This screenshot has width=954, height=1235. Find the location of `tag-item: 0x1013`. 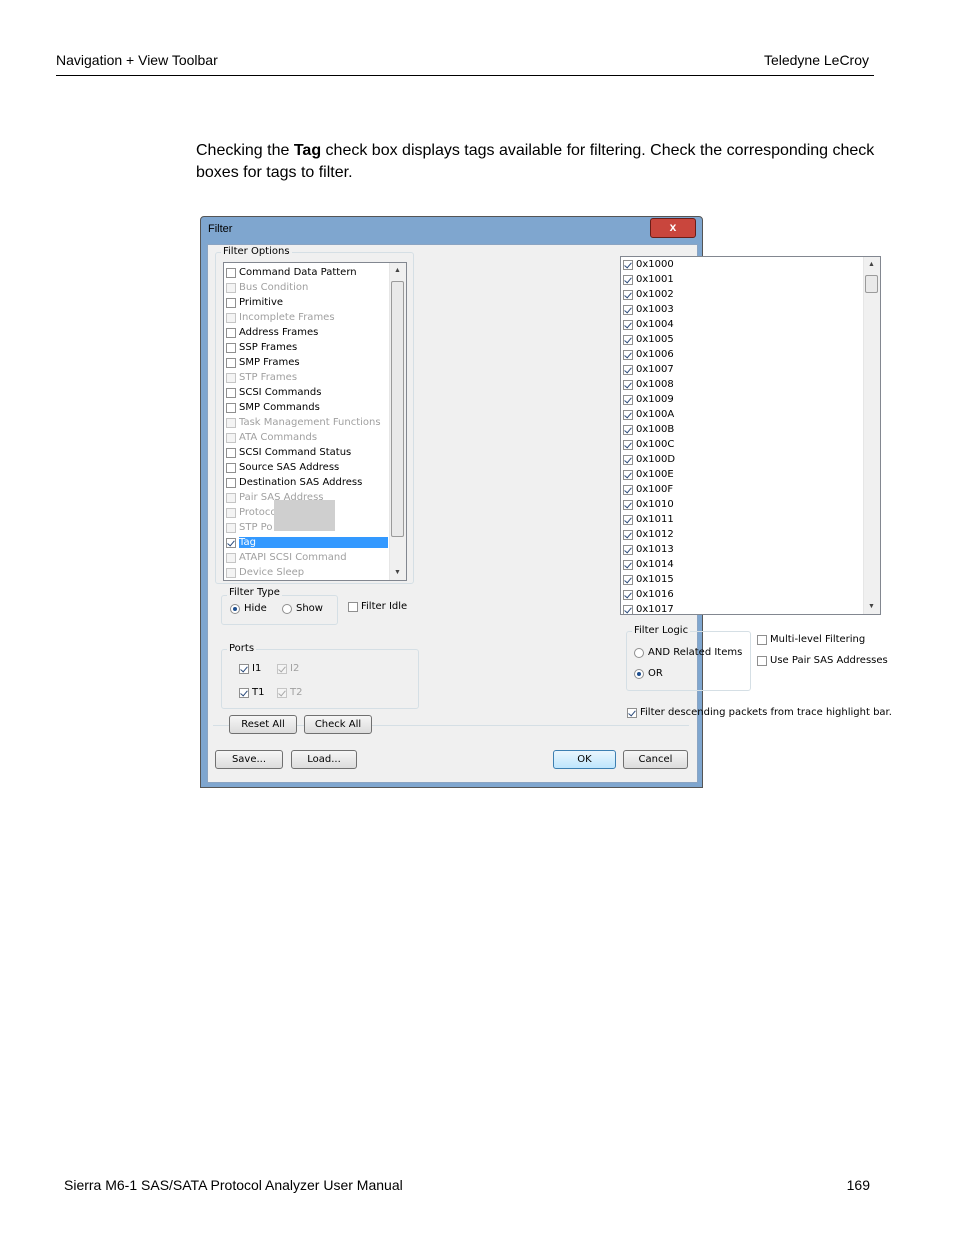

tag-item: 0x1013 is located at coordinates (647, 549).